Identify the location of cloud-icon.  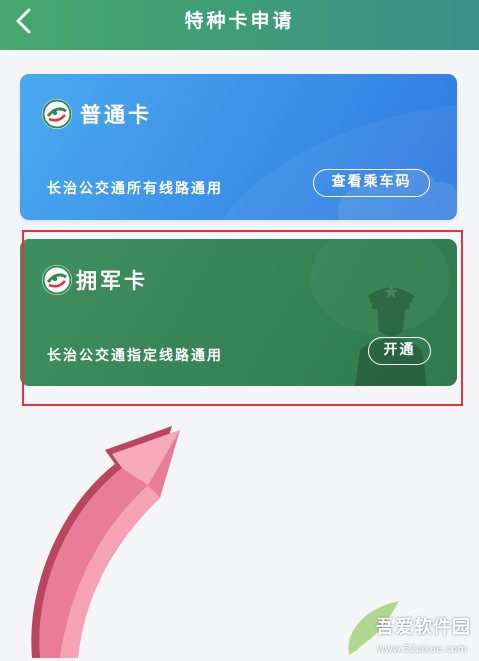
(338, 162).